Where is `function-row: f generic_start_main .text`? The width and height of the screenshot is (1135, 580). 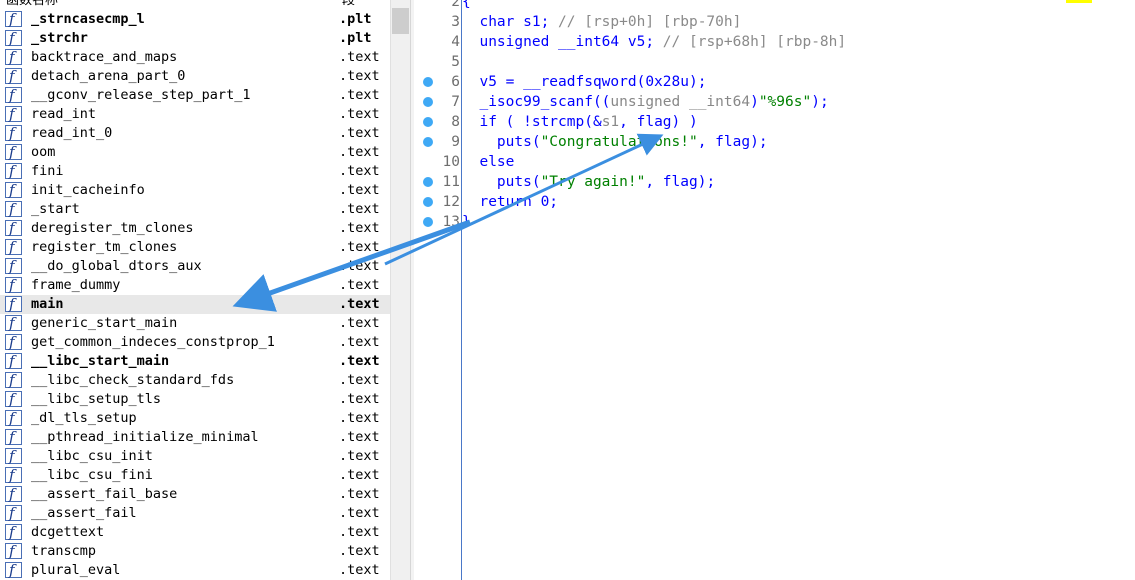 function-row: f generic_start_main .text is located at coordinates (195, 323).